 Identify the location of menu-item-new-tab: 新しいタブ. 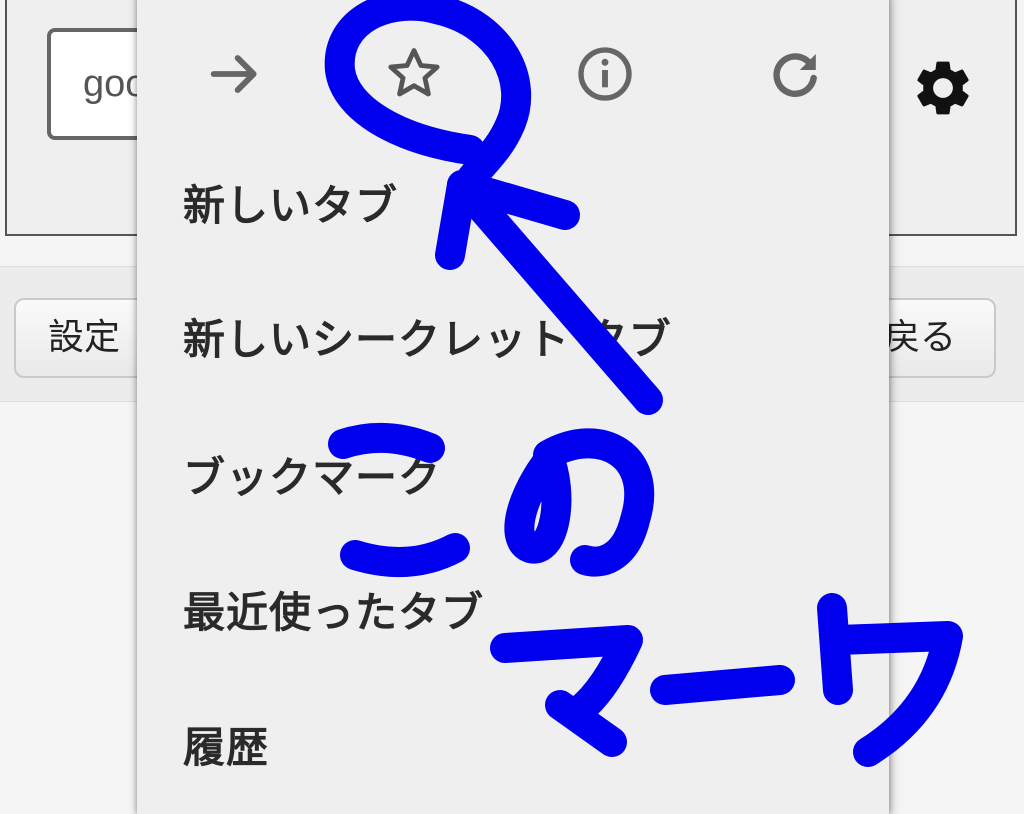
(290, 202).